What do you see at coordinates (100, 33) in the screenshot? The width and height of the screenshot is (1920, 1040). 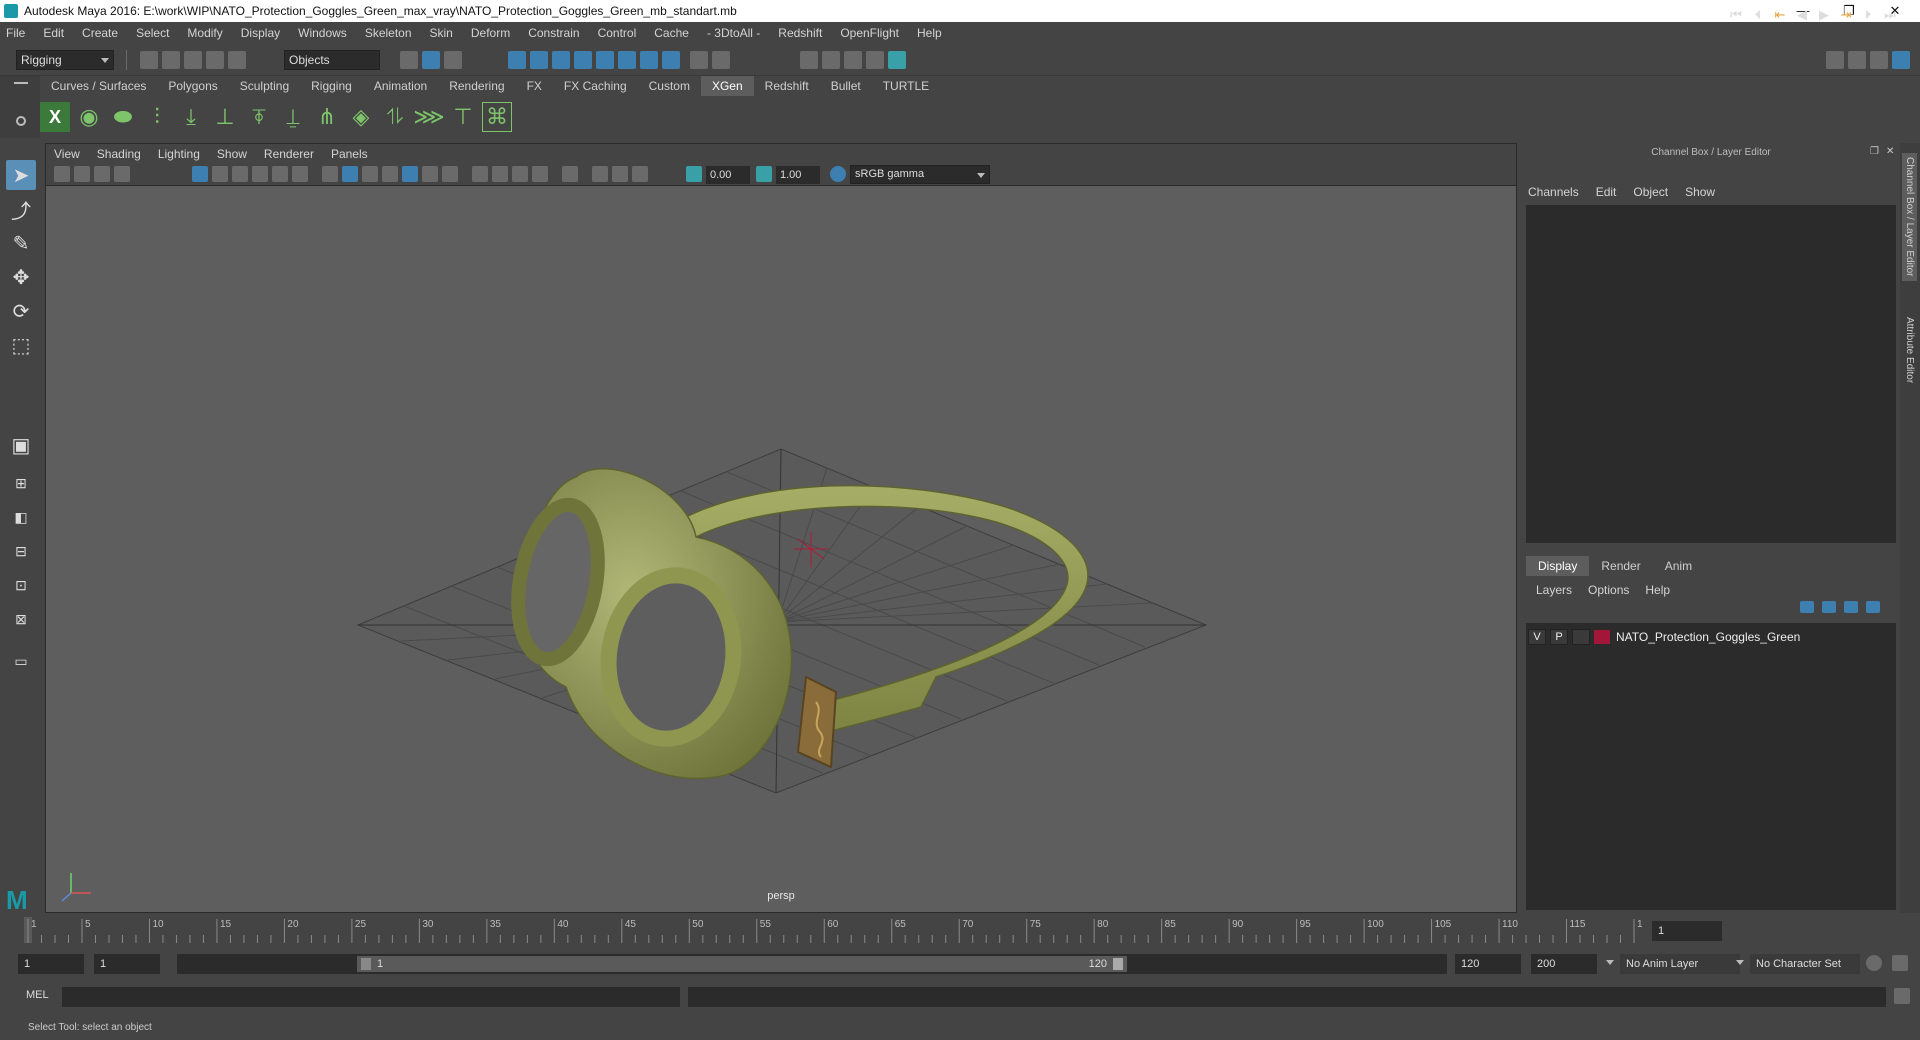 I see `menu-create: Create` at bounding box center [100, 33].